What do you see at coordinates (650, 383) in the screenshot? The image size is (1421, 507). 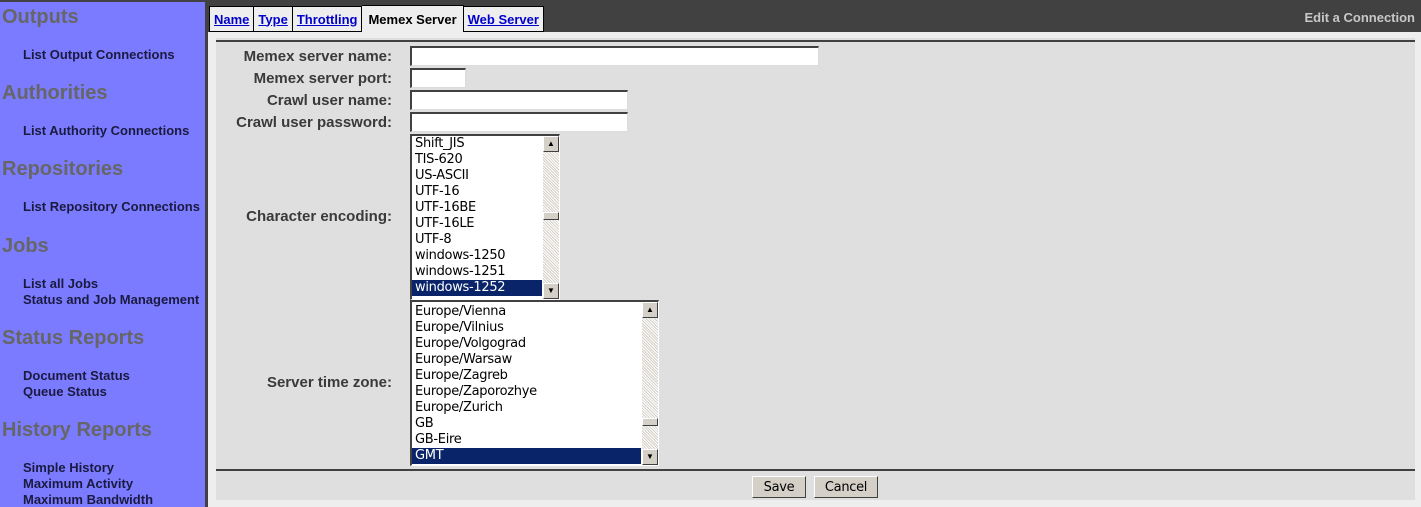 I see `server-time-zone-scrollbar: ▲ ▼` at bounding box center [650, 383].